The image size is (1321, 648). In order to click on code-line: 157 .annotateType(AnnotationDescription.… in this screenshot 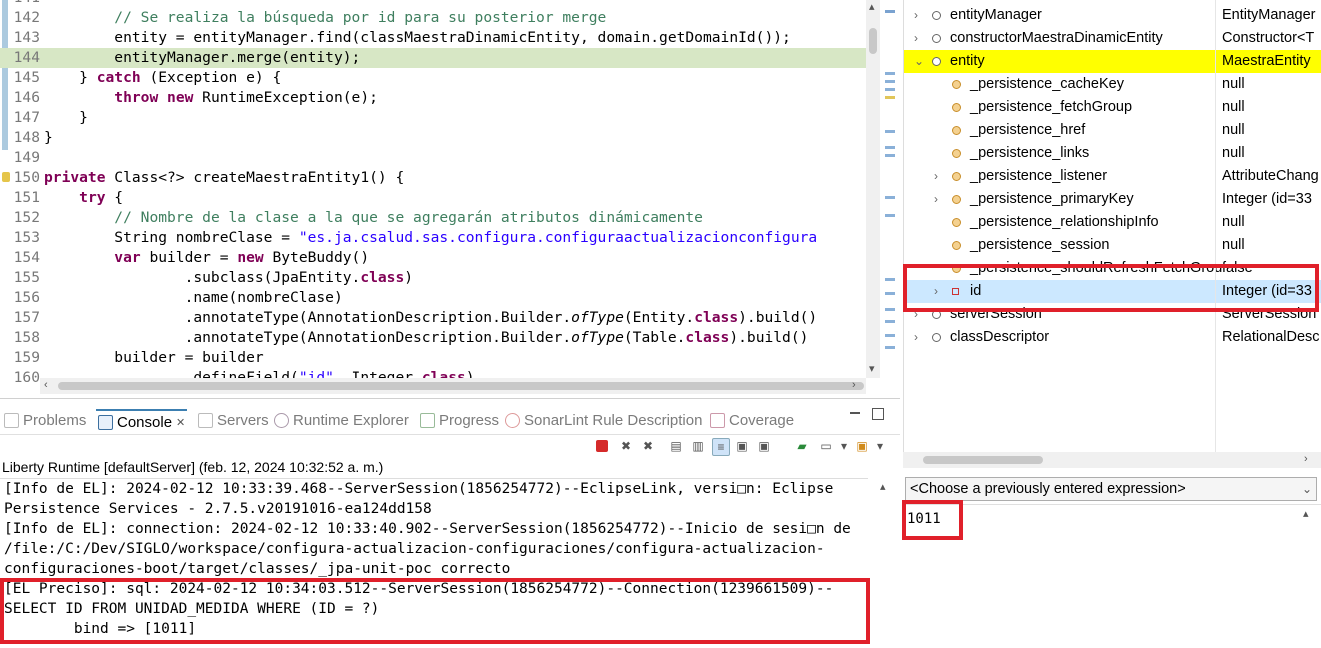, I will do `click(433, 318)`.